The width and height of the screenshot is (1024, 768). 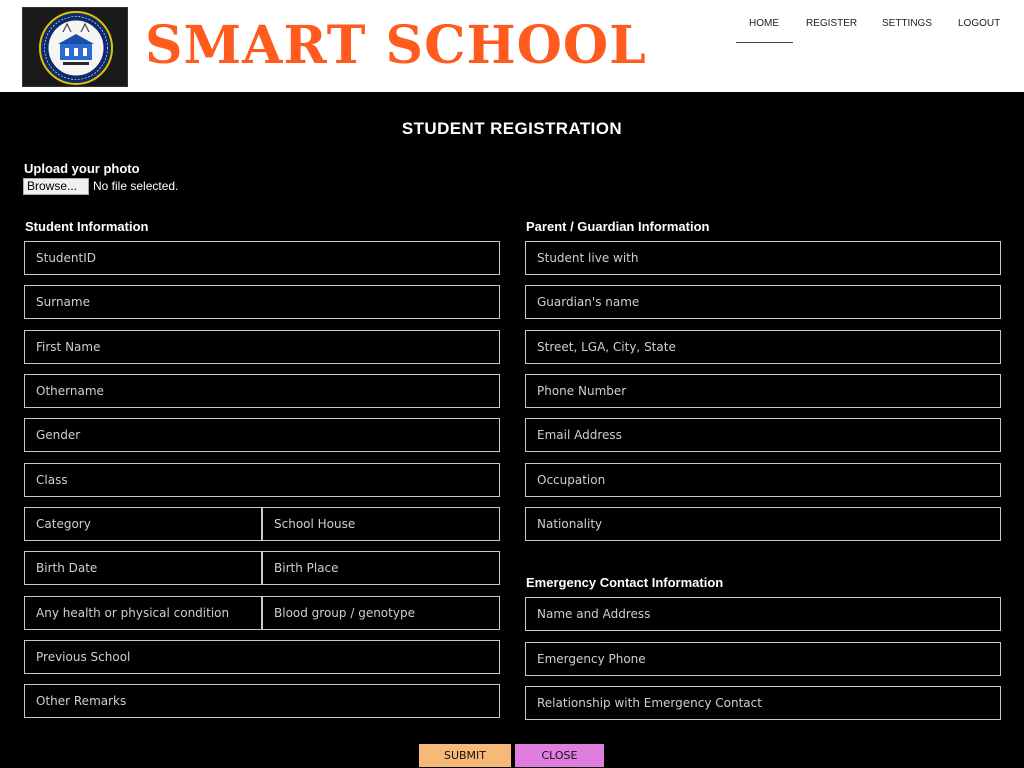 I want to click on nav-active-indicator, so click(x=764, y=42).